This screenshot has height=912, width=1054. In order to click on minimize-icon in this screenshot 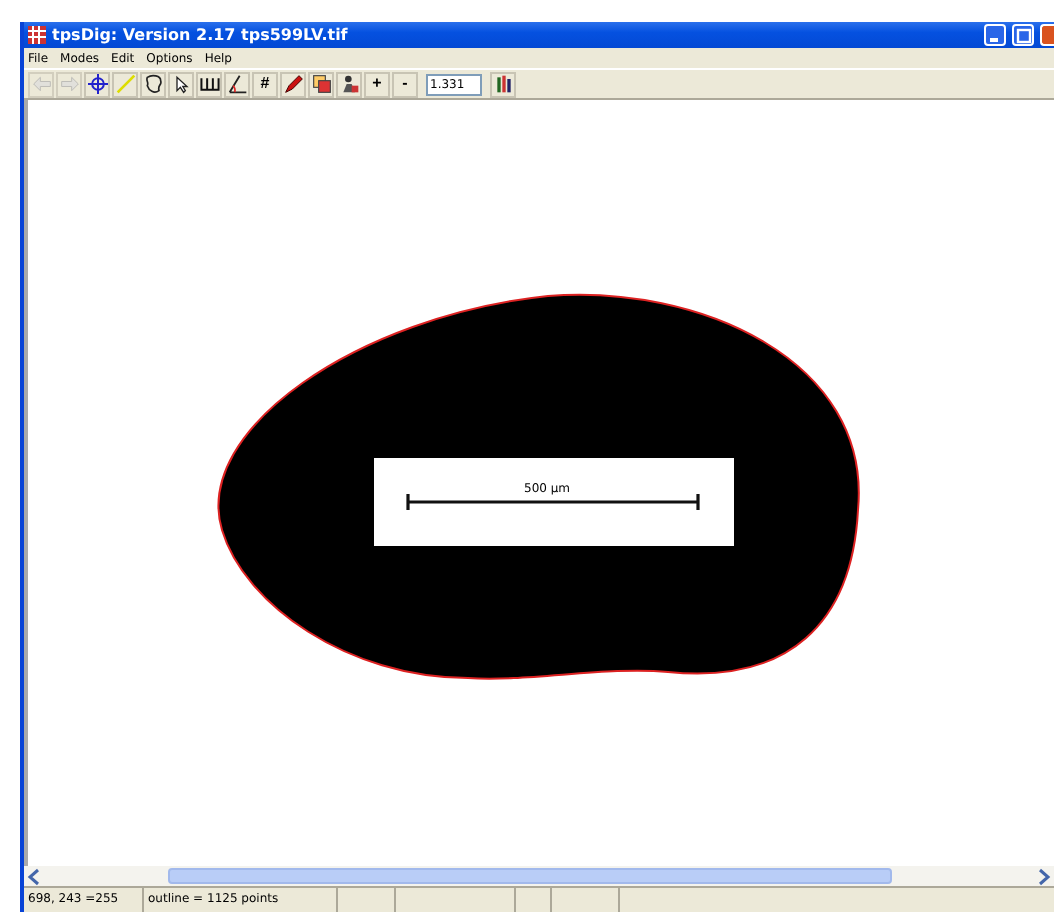, I will do `click(993, 40)`.